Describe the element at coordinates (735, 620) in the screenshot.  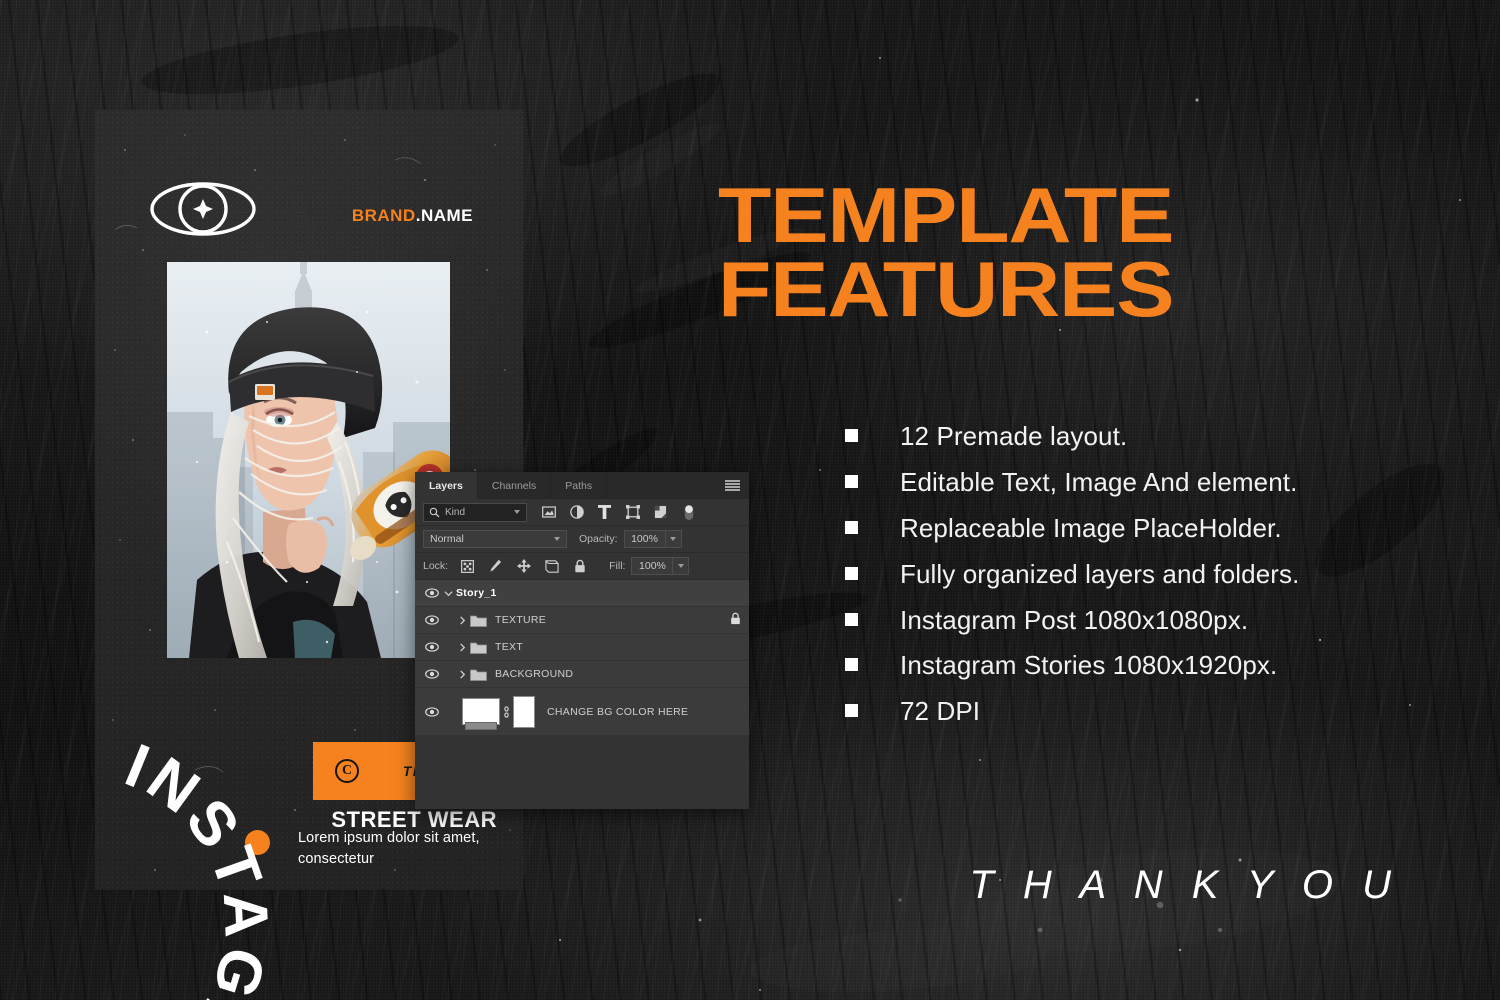
I see `layer-lock-icon` at that location.